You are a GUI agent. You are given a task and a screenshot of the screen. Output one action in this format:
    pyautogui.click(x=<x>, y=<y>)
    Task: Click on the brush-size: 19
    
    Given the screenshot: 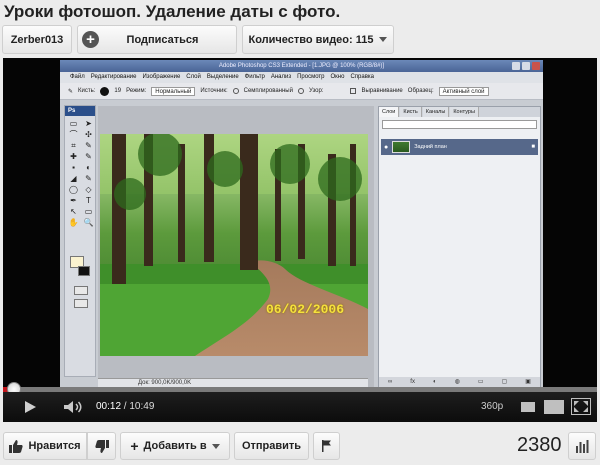 What is the action you would take?
    pyautogui.click(x=118, y=91)
    